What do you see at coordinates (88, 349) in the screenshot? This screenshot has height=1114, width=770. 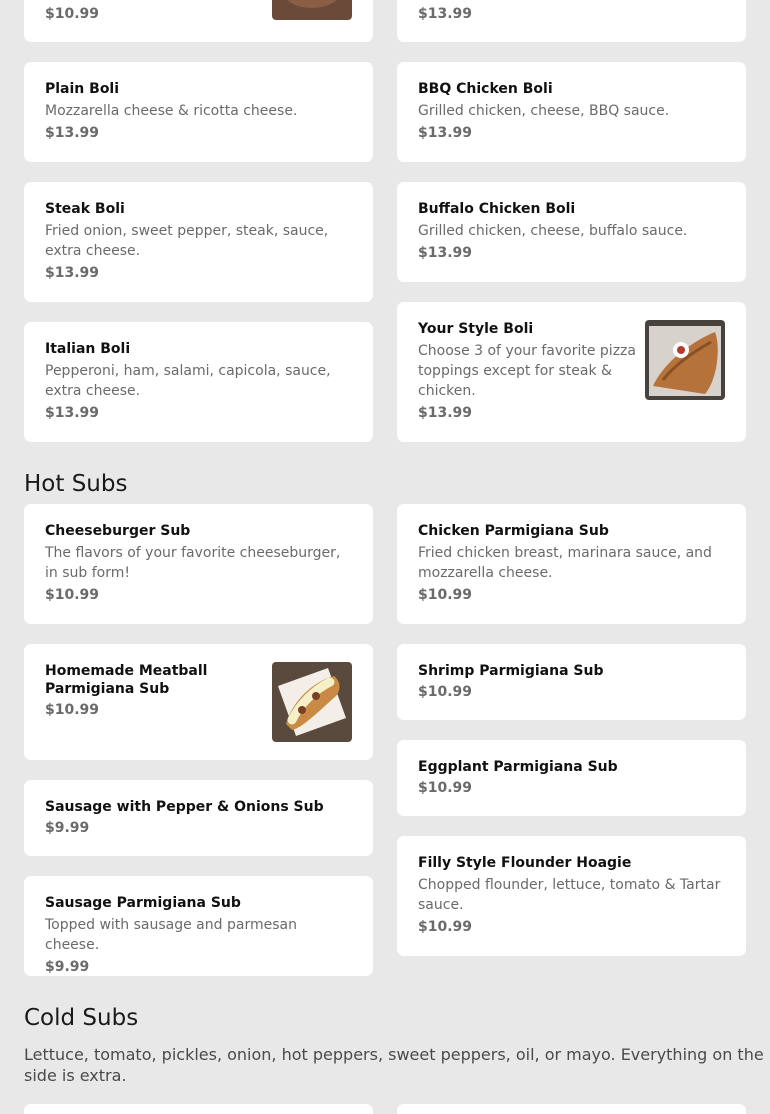 I see `item-name: Italian Boli` at bounding box center [88, 349].